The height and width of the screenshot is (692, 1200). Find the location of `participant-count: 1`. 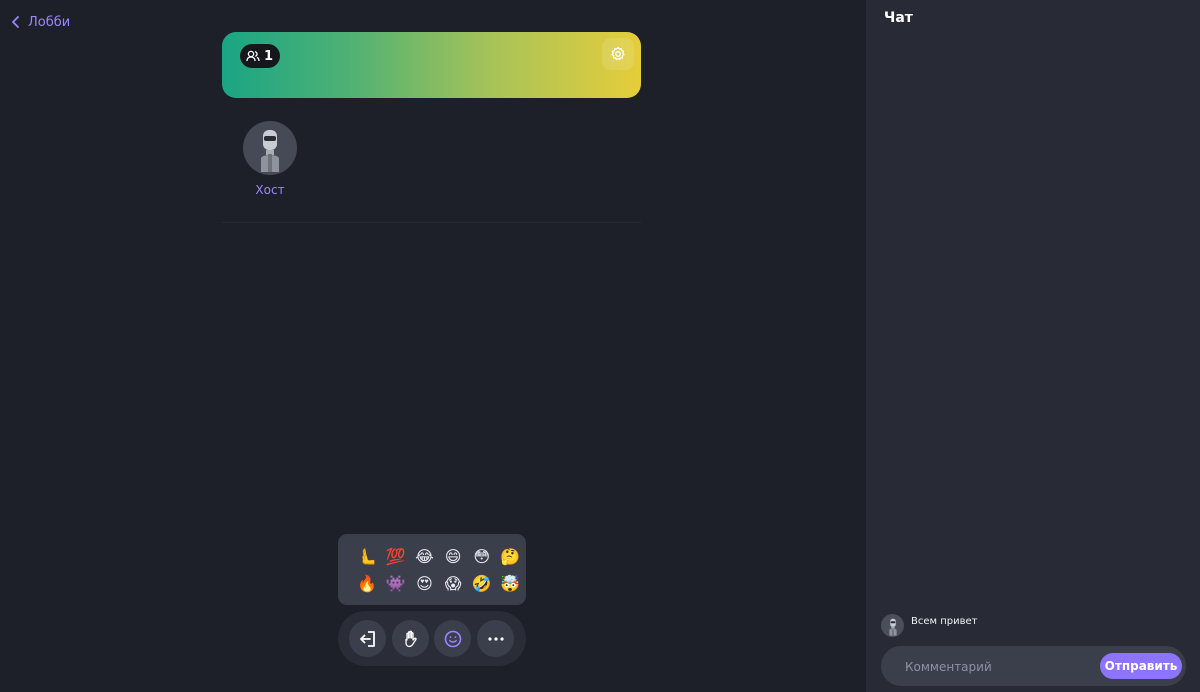

participant-count: 1 is located at coordinates (269, 56).